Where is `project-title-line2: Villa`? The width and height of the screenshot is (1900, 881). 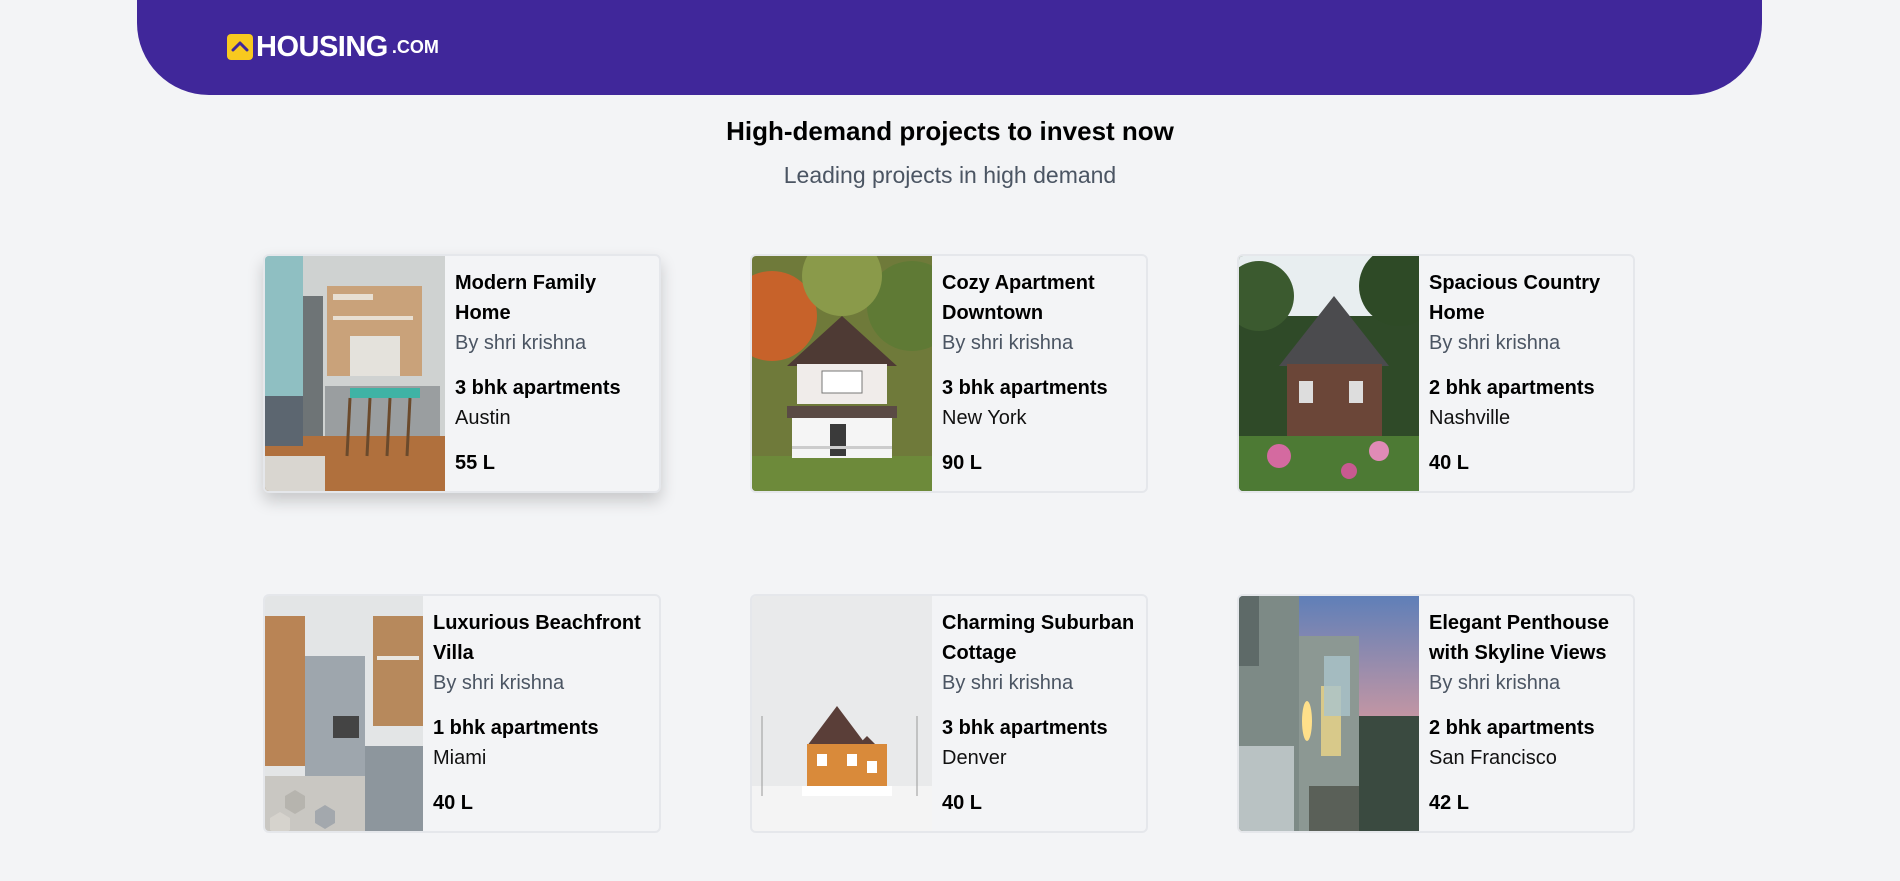
project-title-line2: Villa is located at coordinates (453, 653).